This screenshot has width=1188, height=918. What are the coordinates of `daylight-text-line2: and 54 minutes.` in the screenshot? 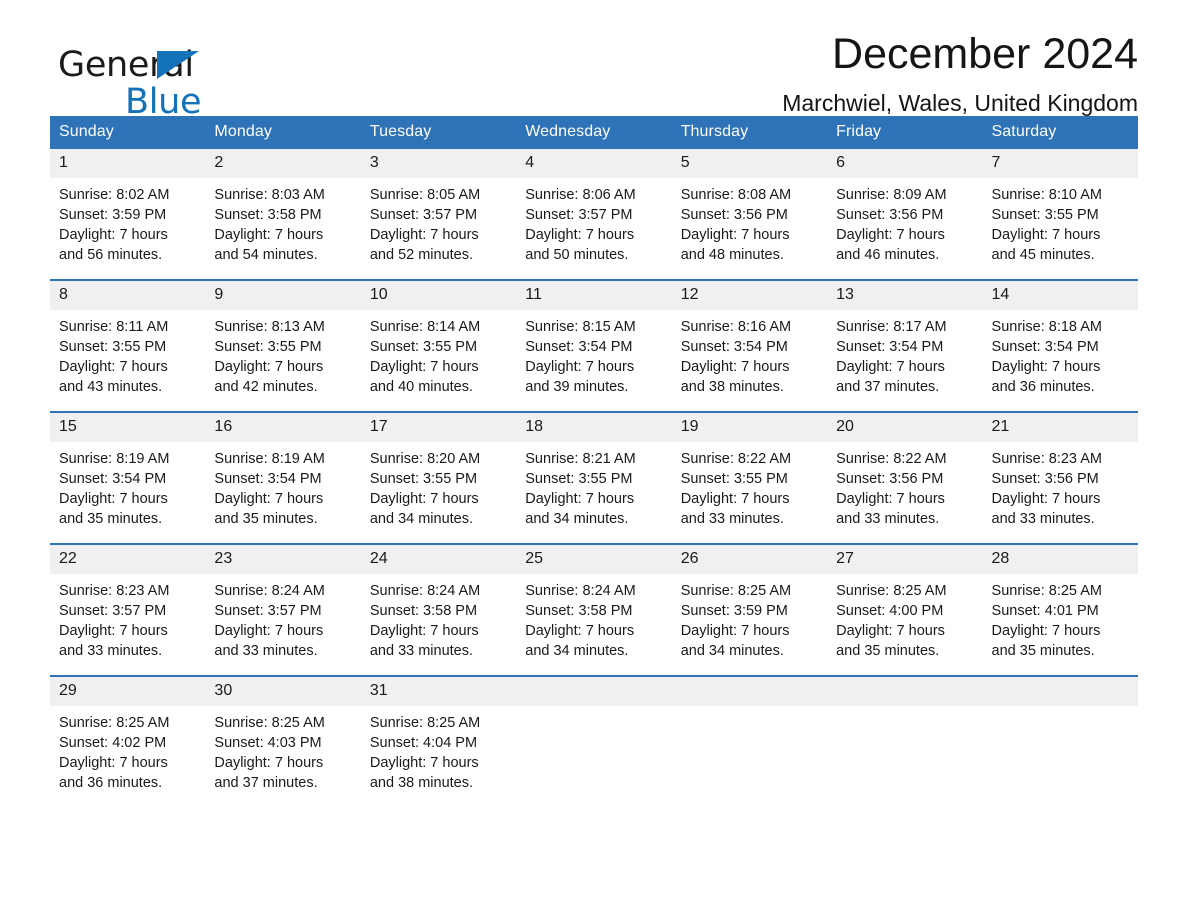 It's located at (266, 255).